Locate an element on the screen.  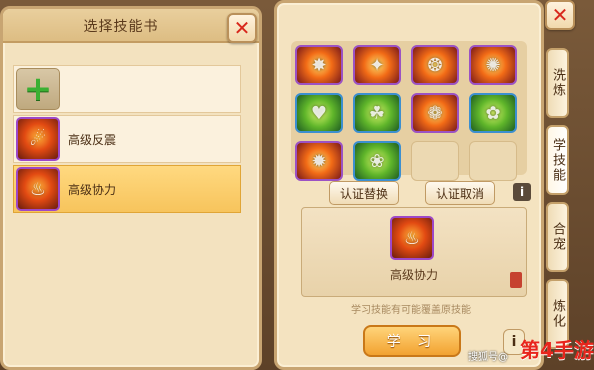
side-tabs: 洗炼 学技能 合宠 炼化 is located at coordinates (565, 202).